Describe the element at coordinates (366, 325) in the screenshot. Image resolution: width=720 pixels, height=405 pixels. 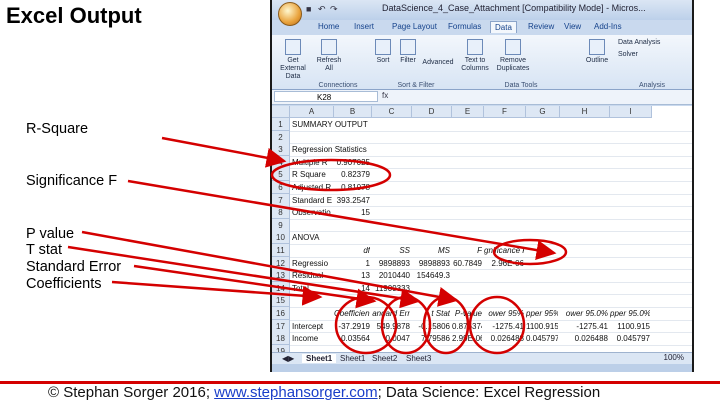
I see `circle-coefficients` at that location.